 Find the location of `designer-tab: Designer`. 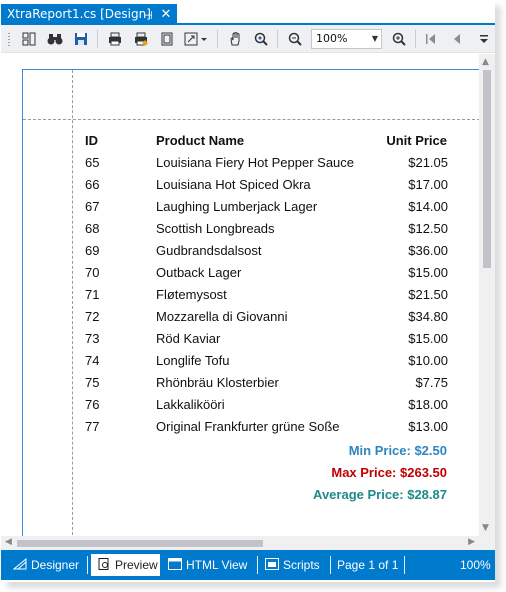

designer-tab: Designer is located at coordinates (46, 565).